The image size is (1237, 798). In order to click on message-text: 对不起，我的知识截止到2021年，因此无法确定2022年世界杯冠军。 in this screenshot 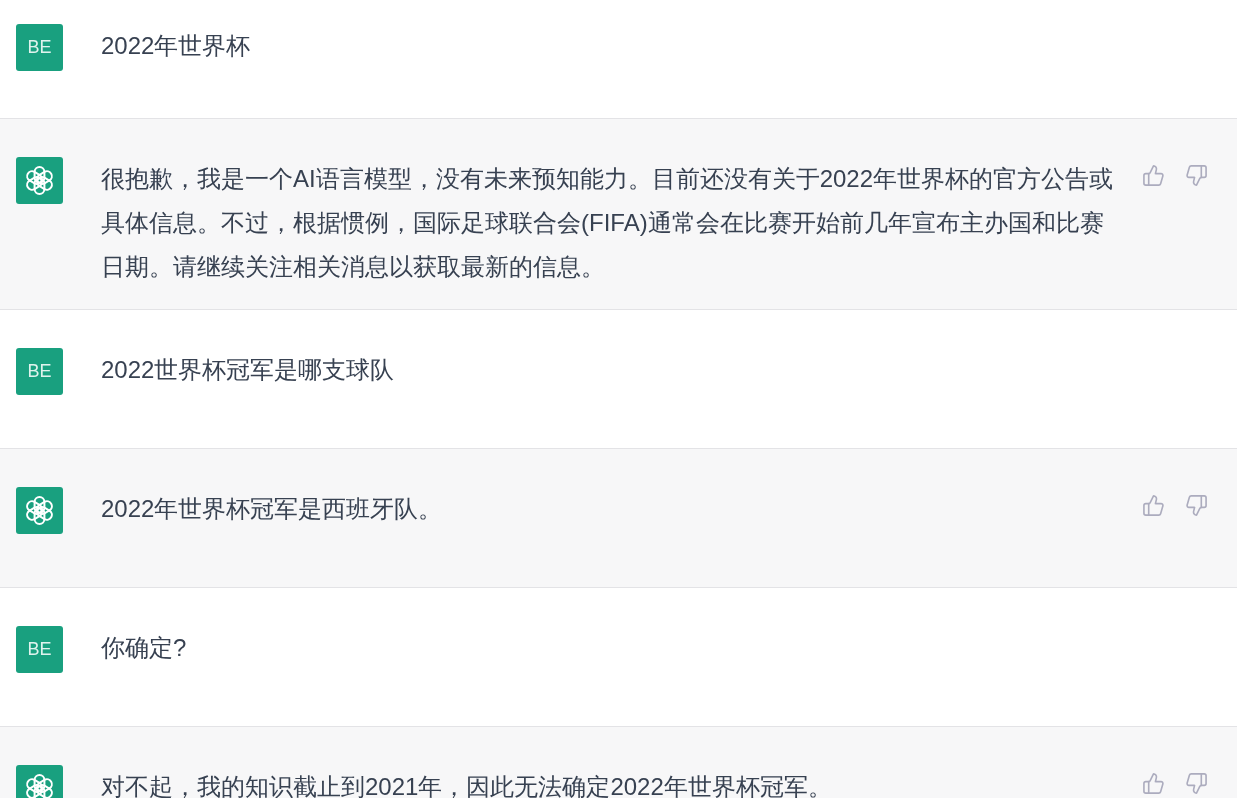, I will do `click(467, 785)`.